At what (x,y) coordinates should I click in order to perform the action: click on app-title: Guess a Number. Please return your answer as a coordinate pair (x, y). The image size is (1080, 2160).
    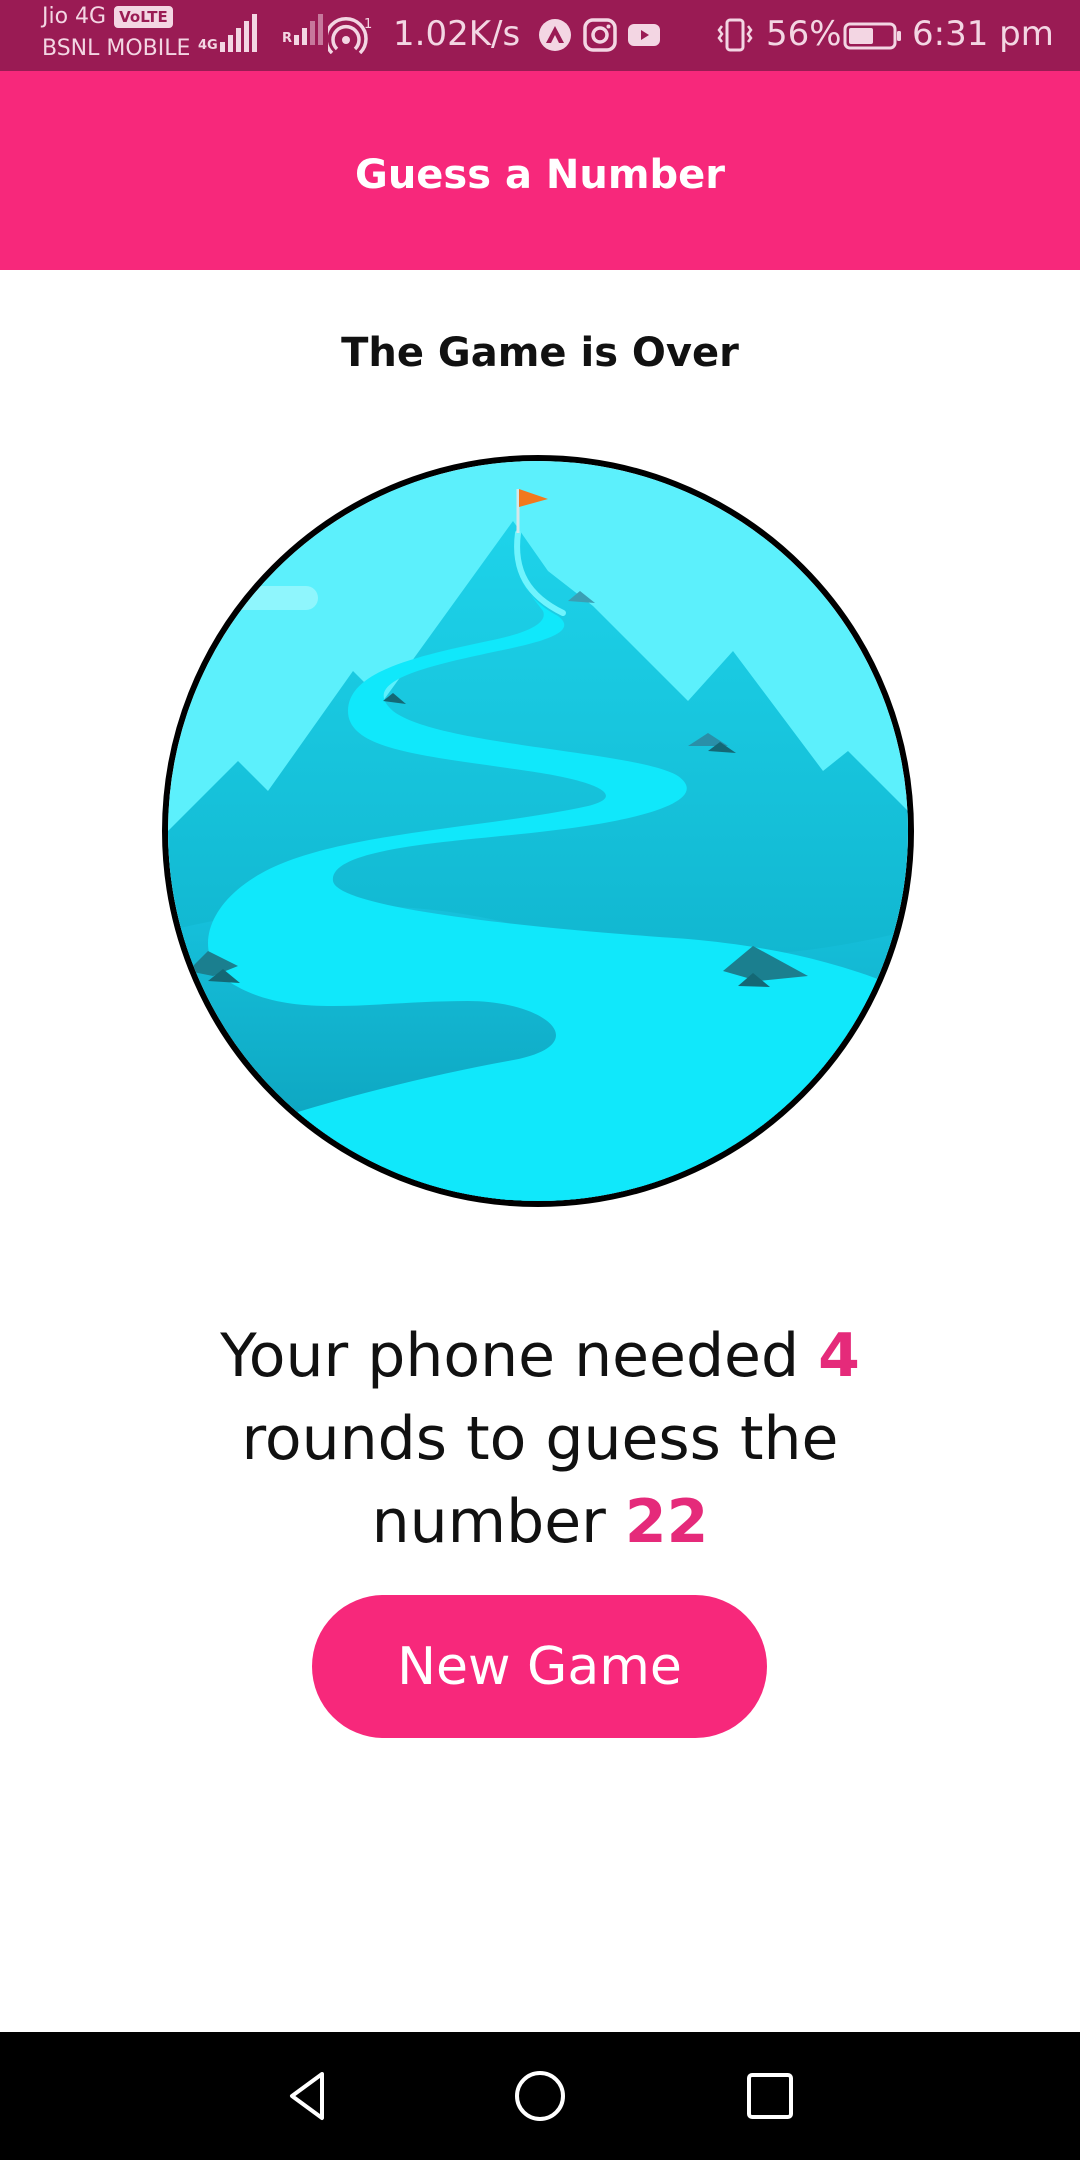
    Looking at the image, I should click on (540, 174).